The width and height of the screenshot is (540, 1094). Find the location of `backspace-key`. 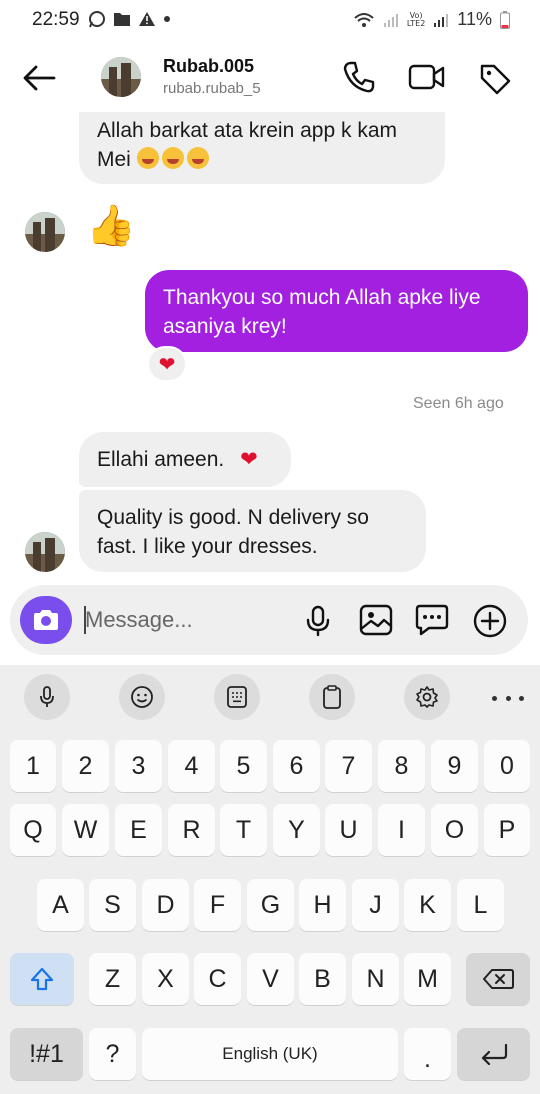

backspace-key is located at coordinates (498, 979).